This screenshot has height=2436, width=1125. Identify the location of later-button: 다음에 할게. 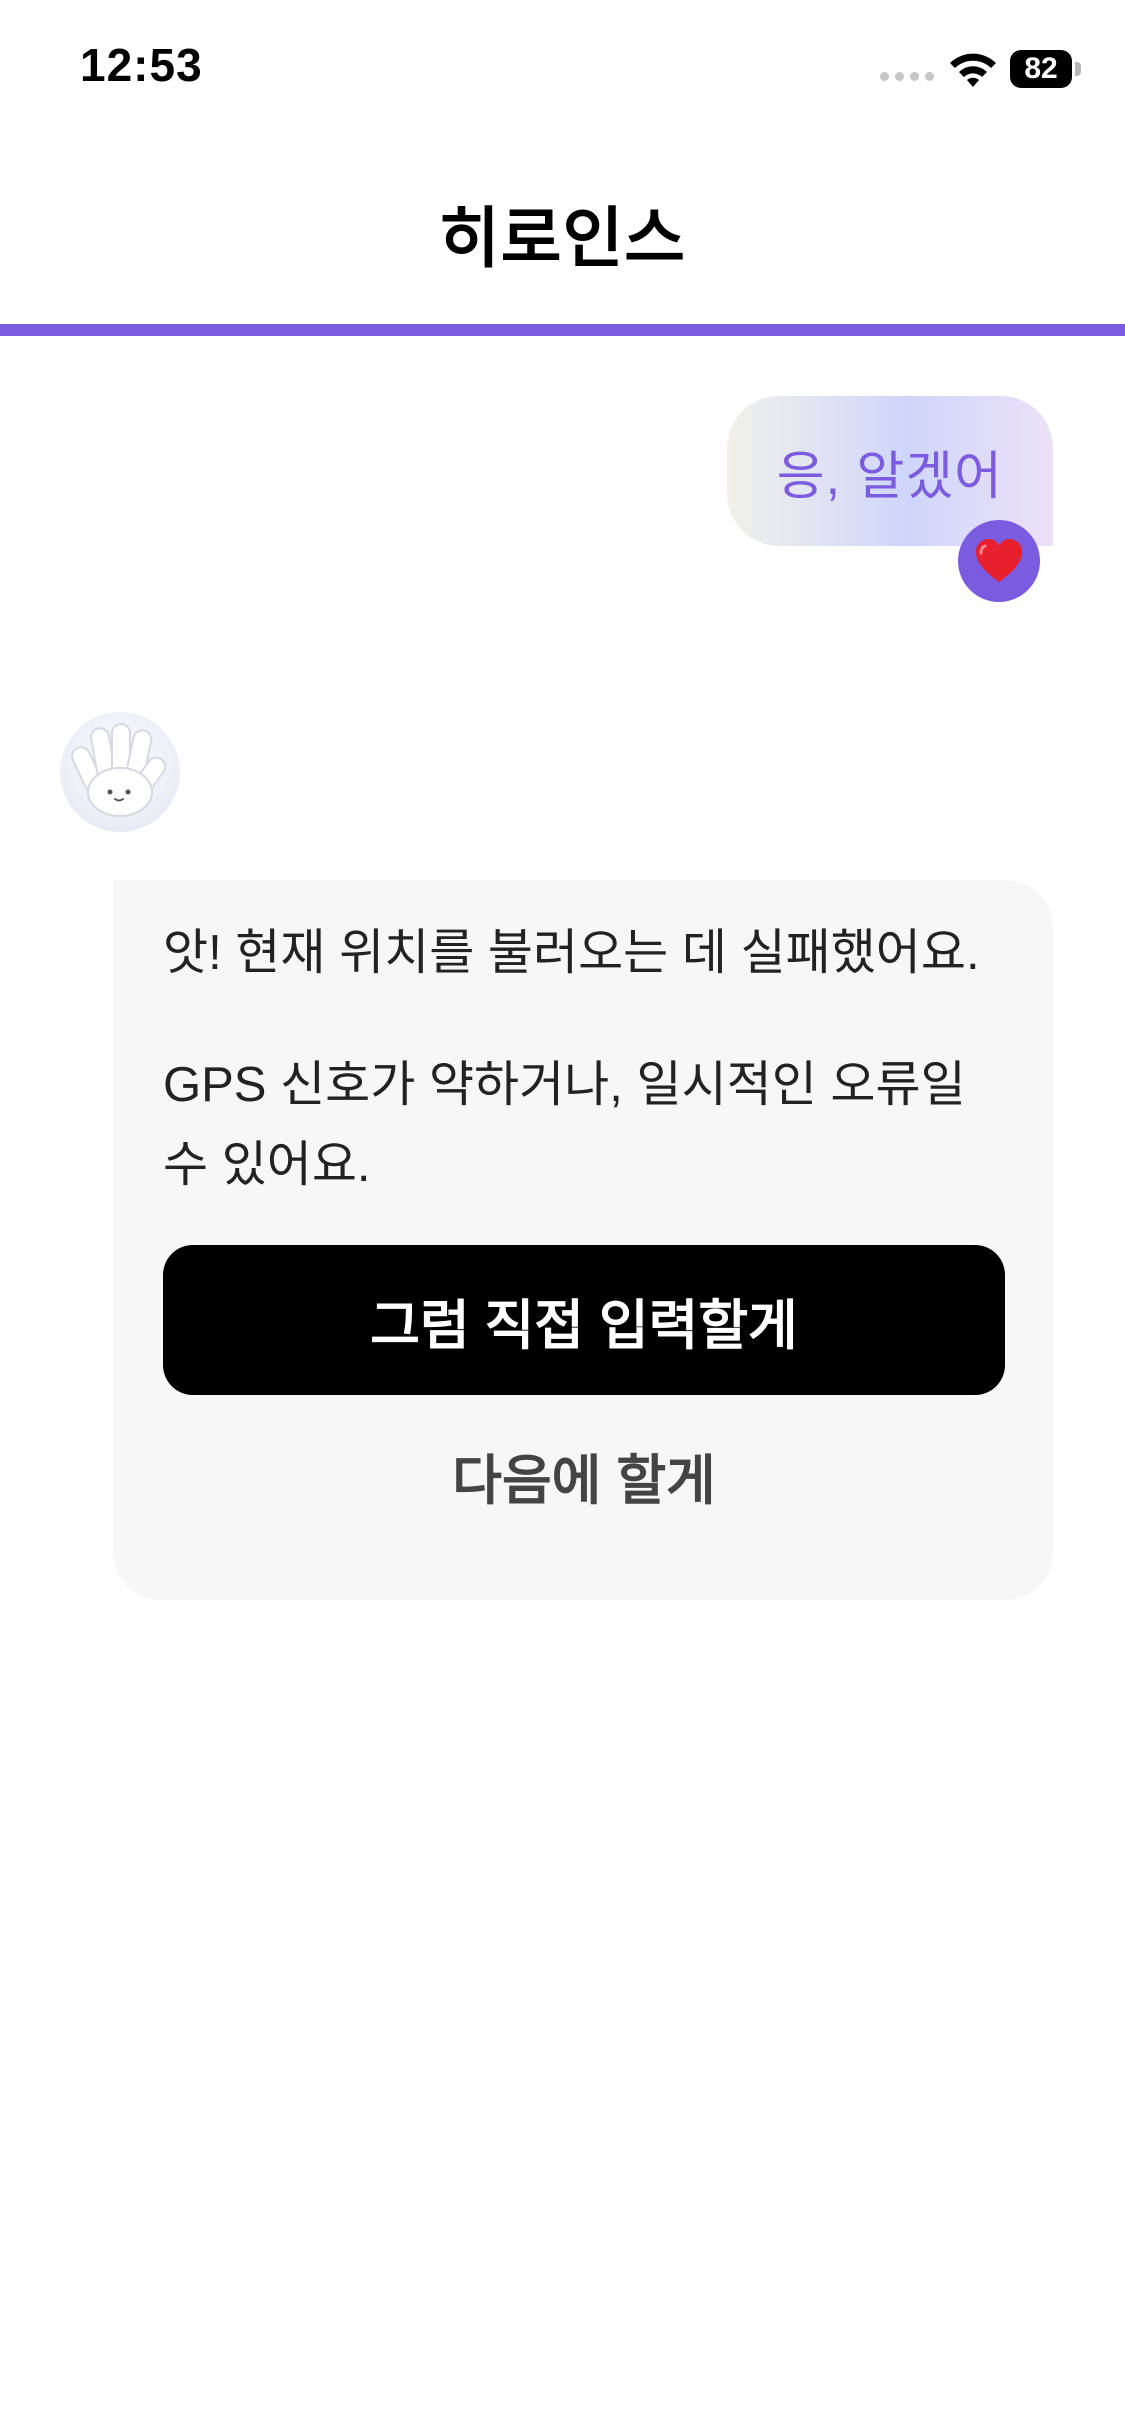
(584, 1475).